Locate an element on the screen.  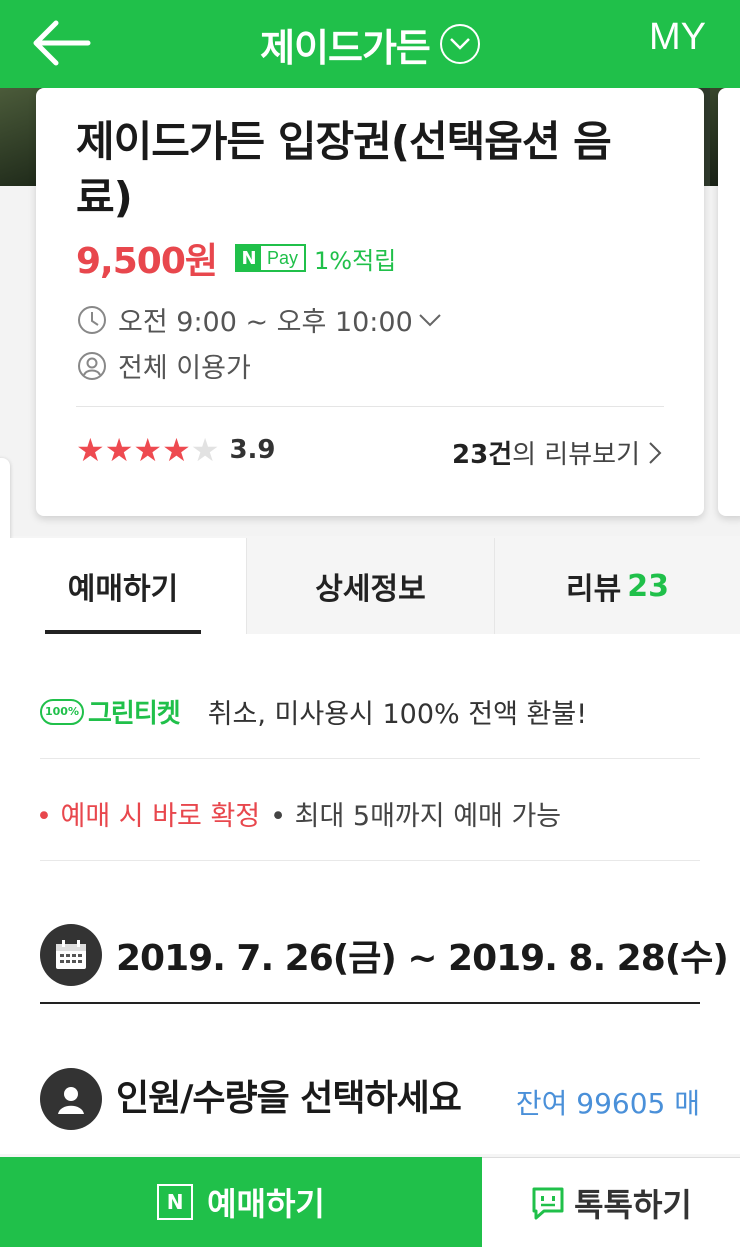
npay-reward: 1%적립 is located at coordinates (355, 260).